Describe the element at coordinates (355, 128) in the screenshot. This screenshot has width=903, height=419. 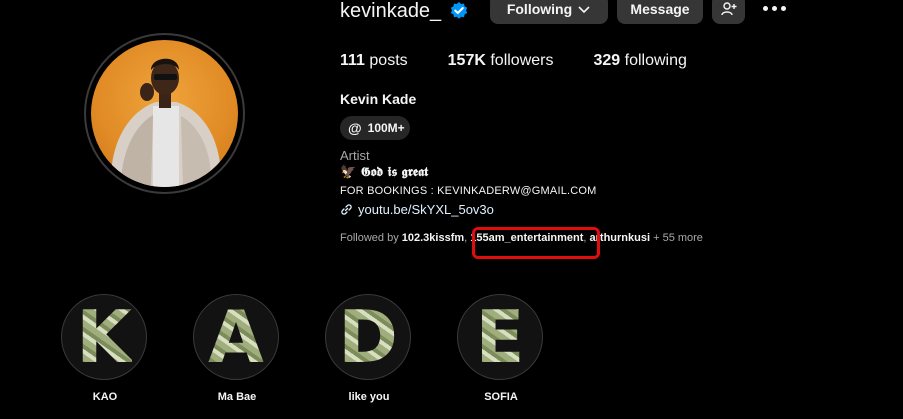
I see `threads-icon: @` at that location.